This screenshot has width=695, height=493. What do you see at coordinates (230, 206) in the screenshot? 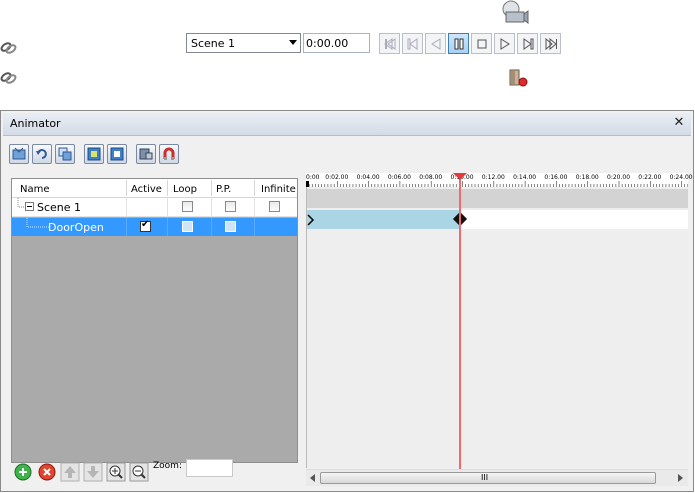
I see `scene-pp-checkbox` at bounding box center [230, 206].